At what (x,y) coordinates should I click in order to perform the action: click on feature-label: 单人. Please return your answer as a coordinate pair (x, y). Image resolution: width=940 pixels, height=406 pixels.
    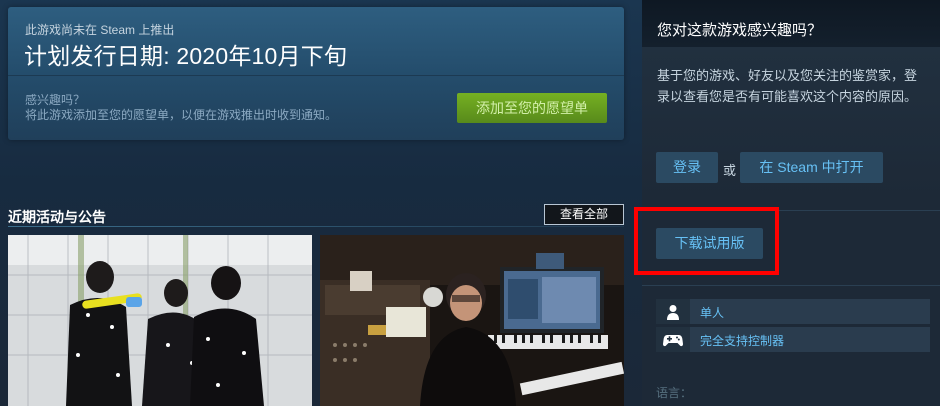
    Looking at the image, I should click on (712, 313).